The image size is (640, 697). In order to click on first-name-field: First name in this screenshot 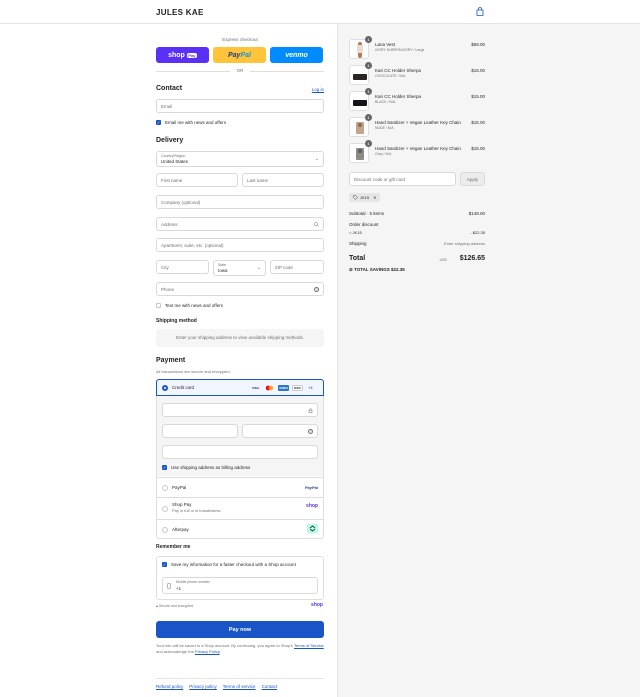, I will do `click(197, 180)`.